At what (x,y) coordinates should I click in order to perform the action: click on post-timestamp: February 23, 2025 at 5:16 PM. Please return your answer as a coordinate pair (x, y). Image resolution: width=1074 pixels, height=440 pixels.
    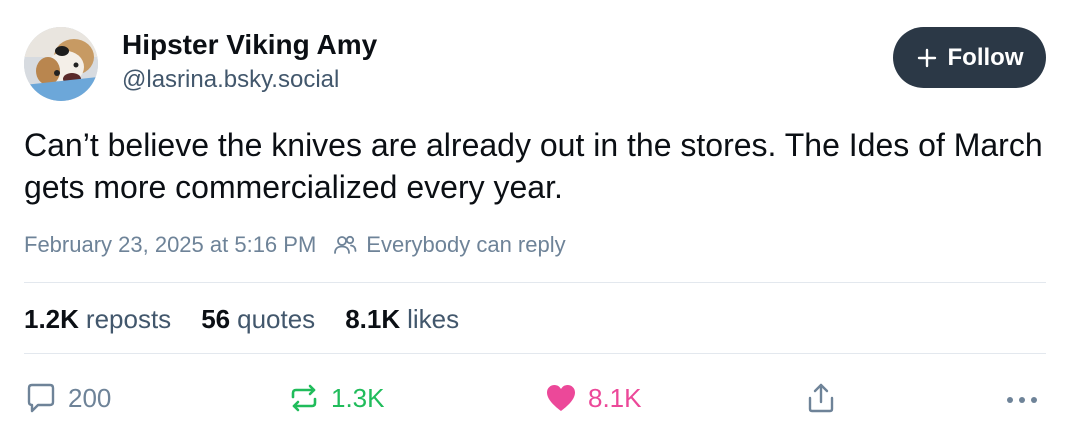
    Looking at the image, I should click on (170, 245).